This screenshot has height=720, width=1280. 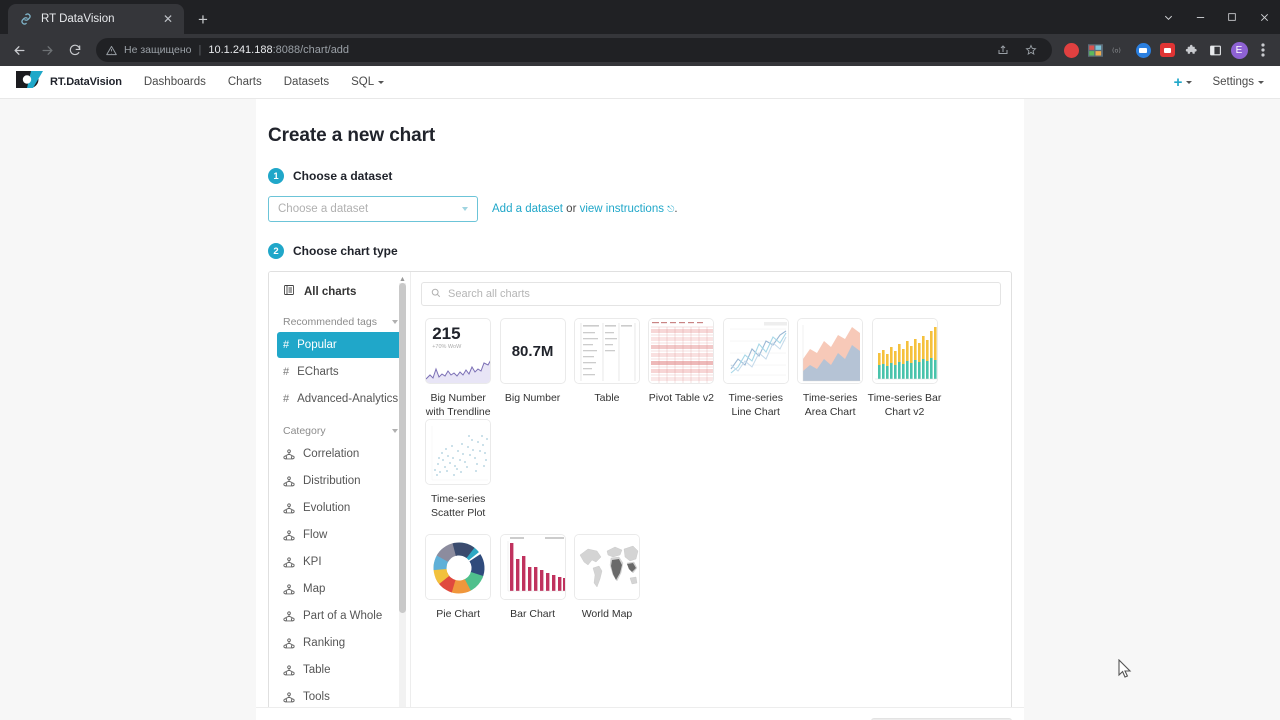 What do you see at coordinates (340, 481) in the screenshot?
I see `sidebar-item-distribution: Distribution` at bounding box center [340, 481].